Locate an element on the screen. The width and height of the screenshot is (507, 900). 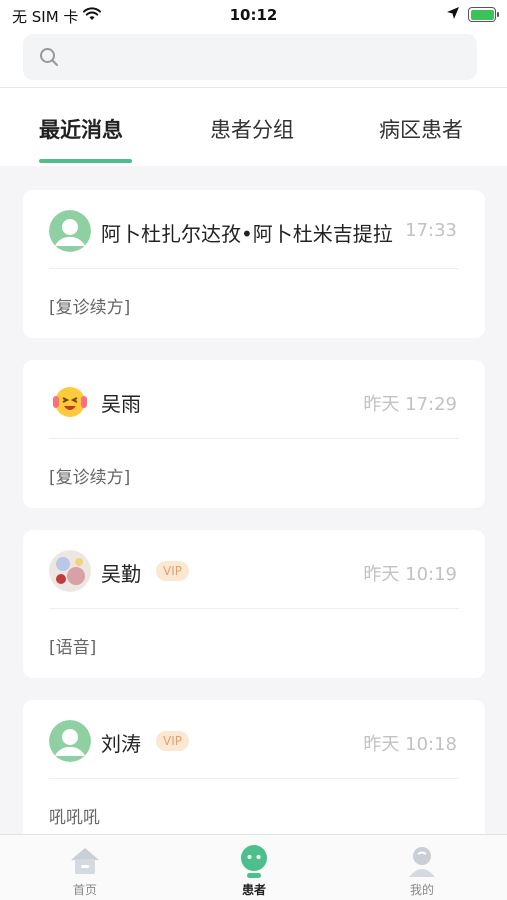
bottom-nav: 首页 患者 我的 is located at coordinates (253, 867).